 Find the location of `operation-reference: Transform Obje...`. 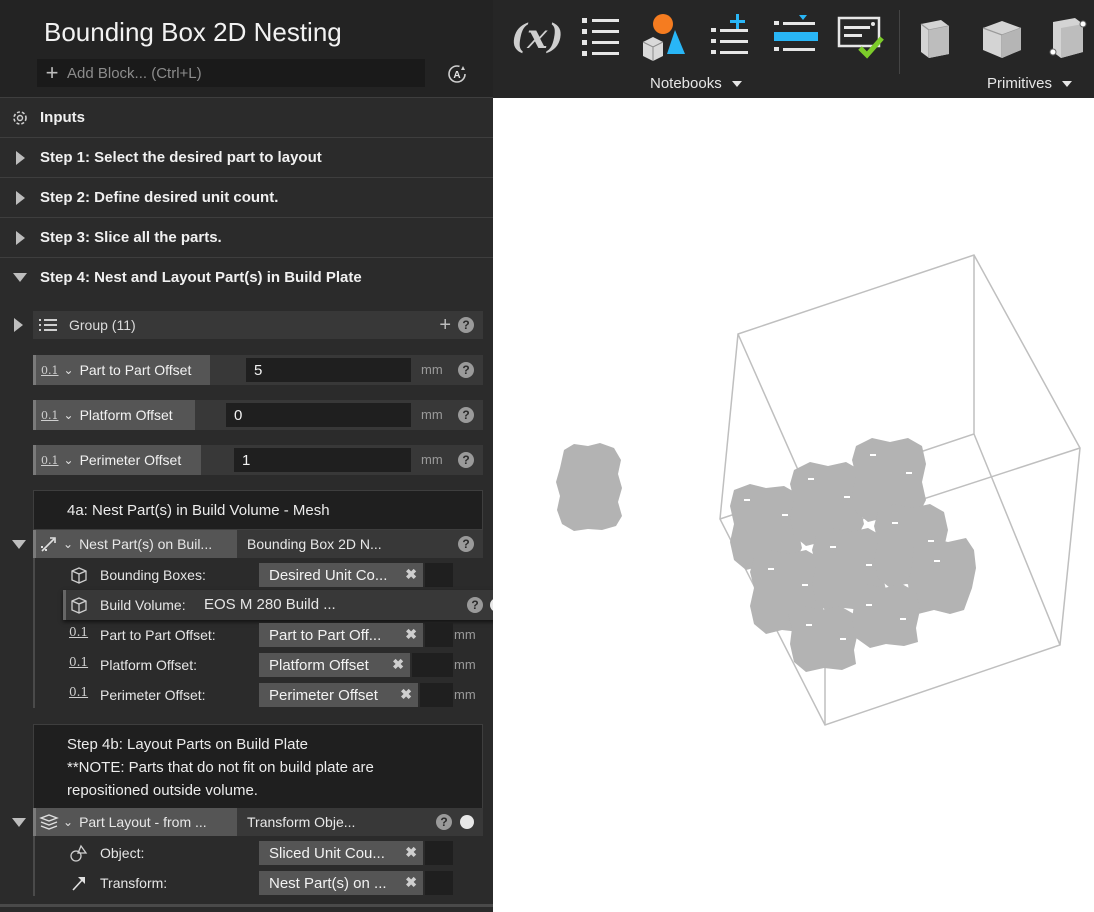

operation-reference: Transform Obje... is located at coordinates (301, 822).